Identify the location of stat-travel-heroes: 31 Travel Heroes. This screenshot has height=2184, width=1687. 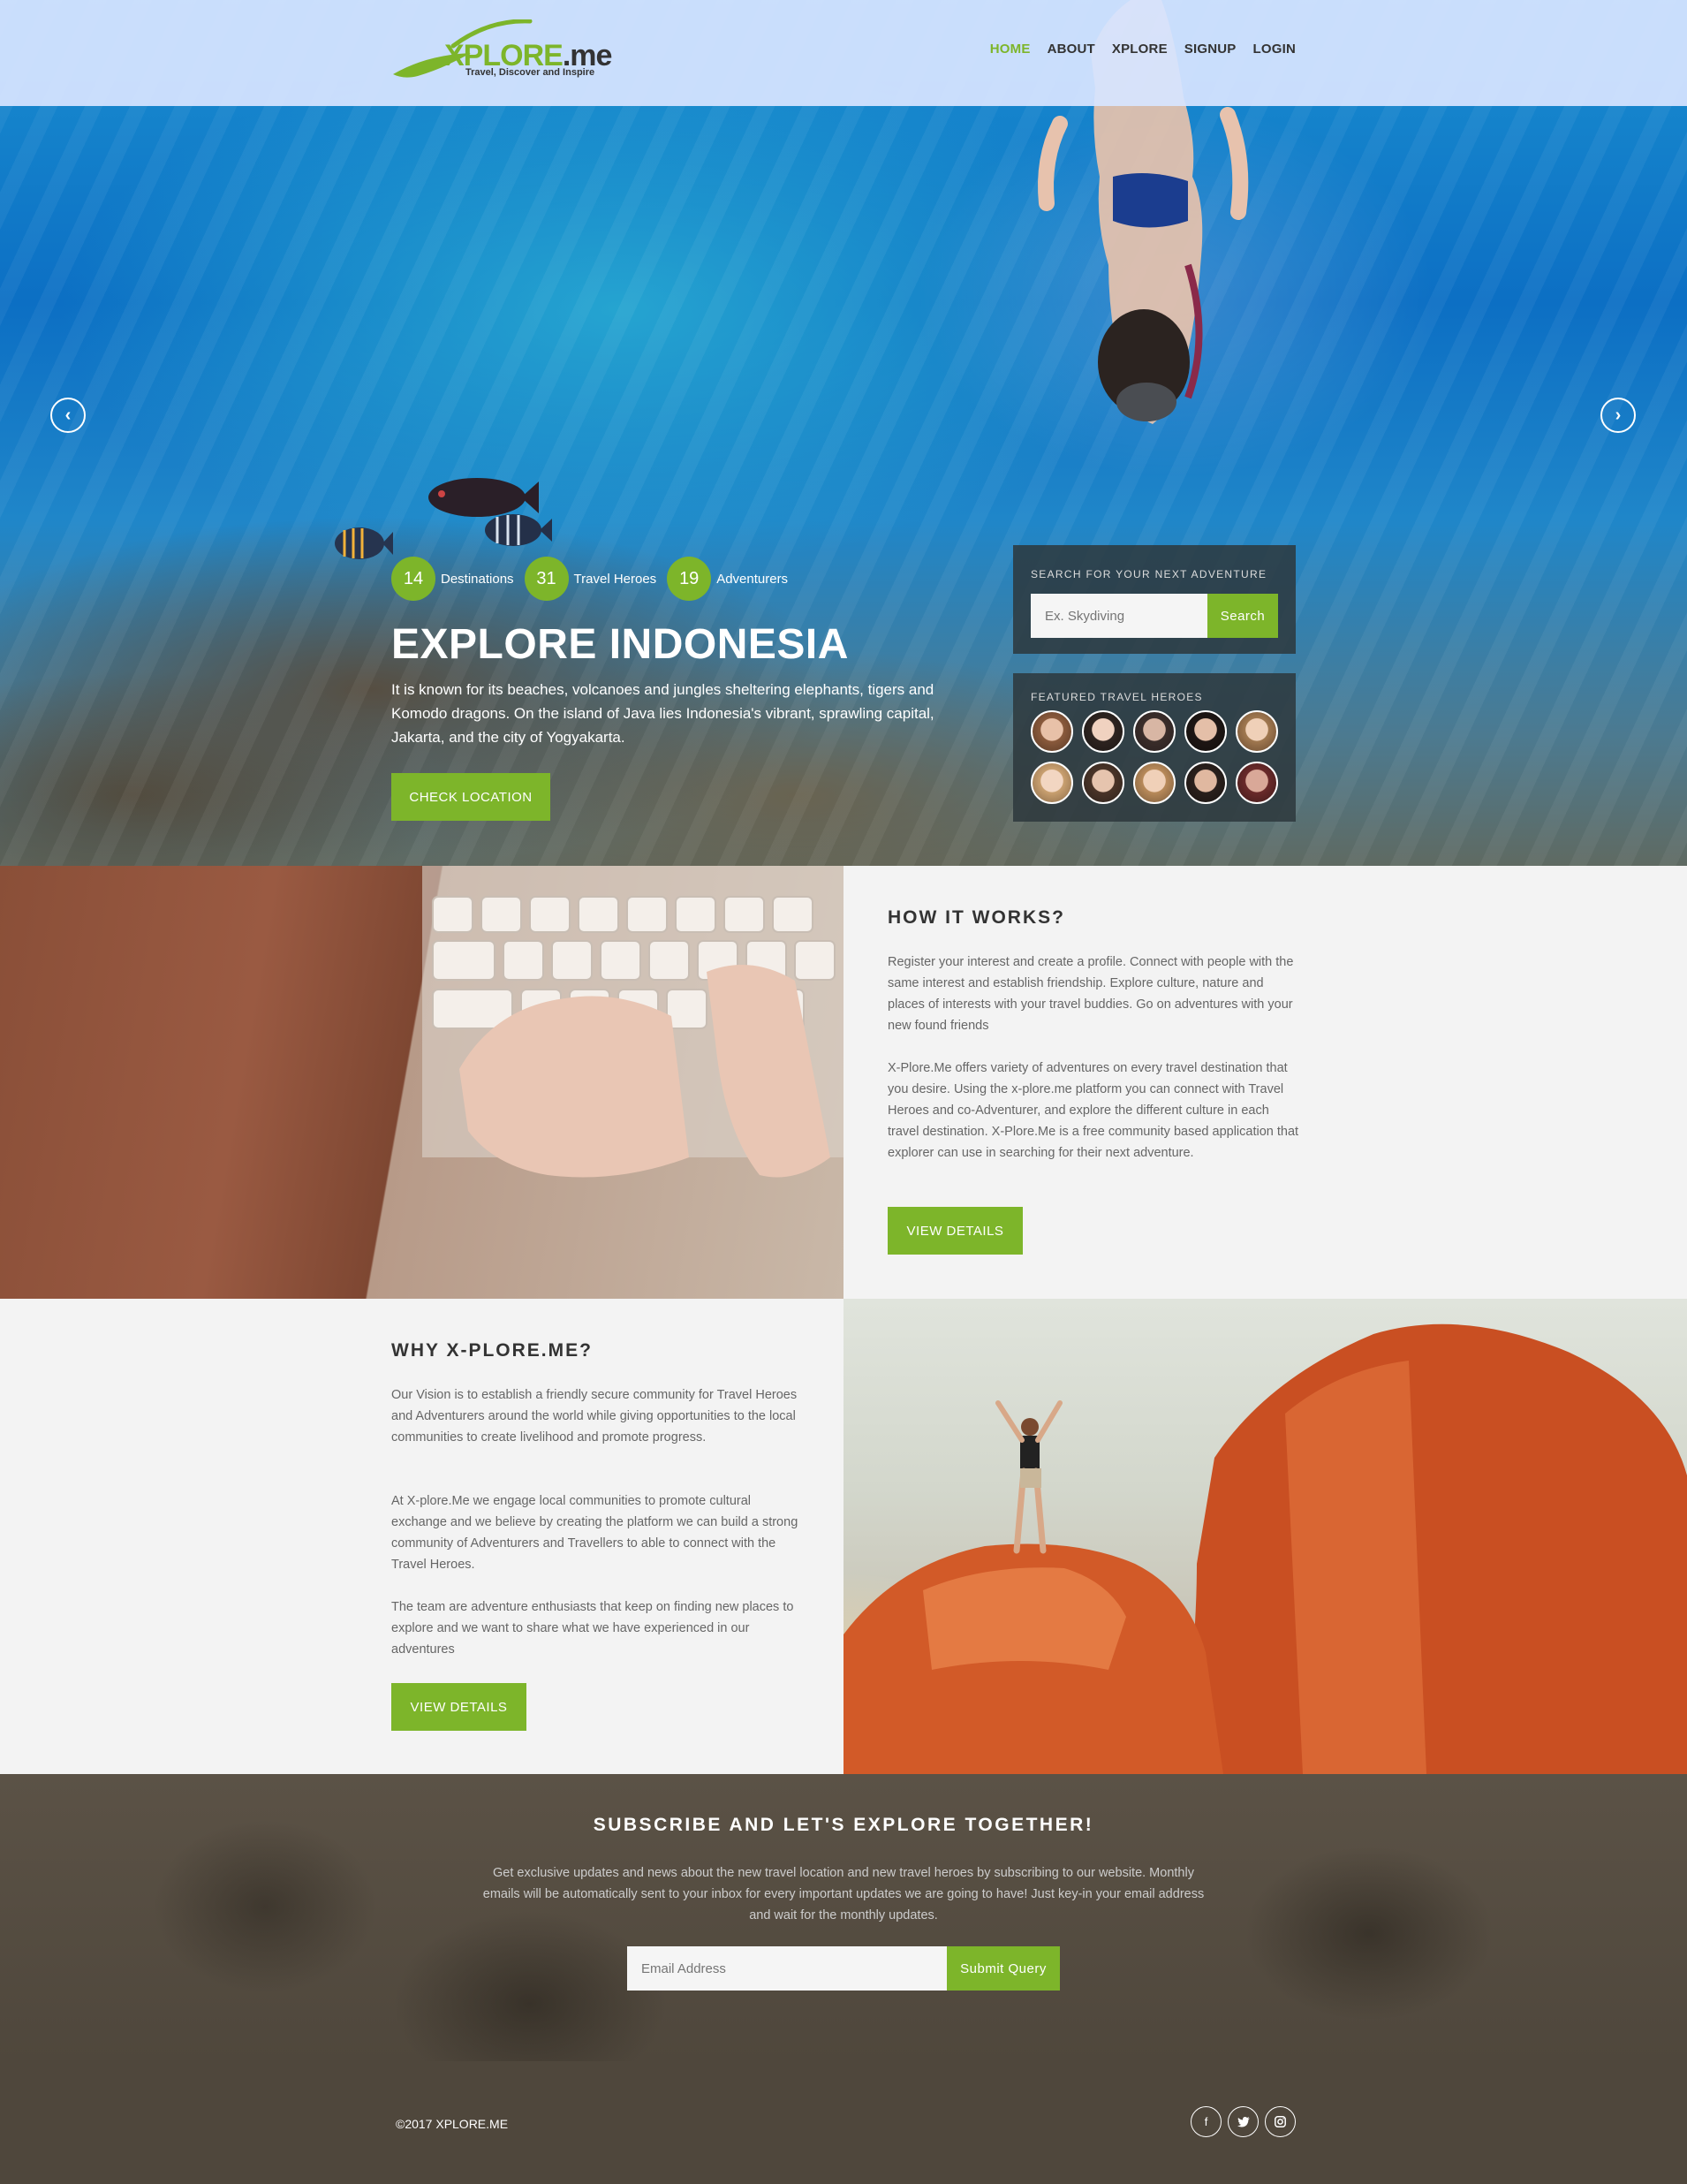
(590, 579).